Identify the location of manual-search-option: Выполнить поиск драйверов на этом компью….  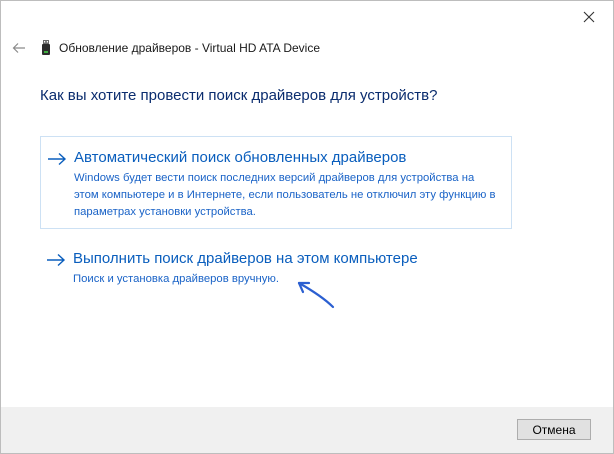
(276, 270).